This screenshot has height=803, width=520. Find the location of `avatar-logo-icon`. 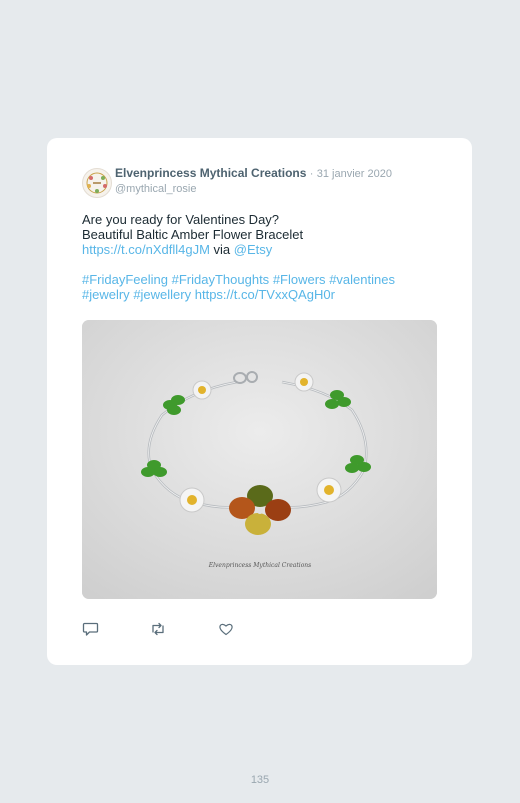

avatar-logo-icon is located at coordinates (97, 183).